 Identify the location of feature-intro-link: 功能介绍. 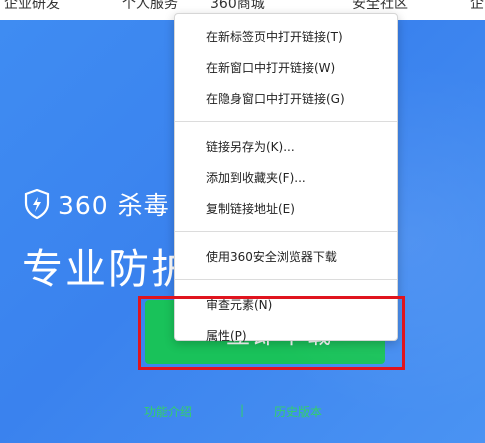
(168, 411).